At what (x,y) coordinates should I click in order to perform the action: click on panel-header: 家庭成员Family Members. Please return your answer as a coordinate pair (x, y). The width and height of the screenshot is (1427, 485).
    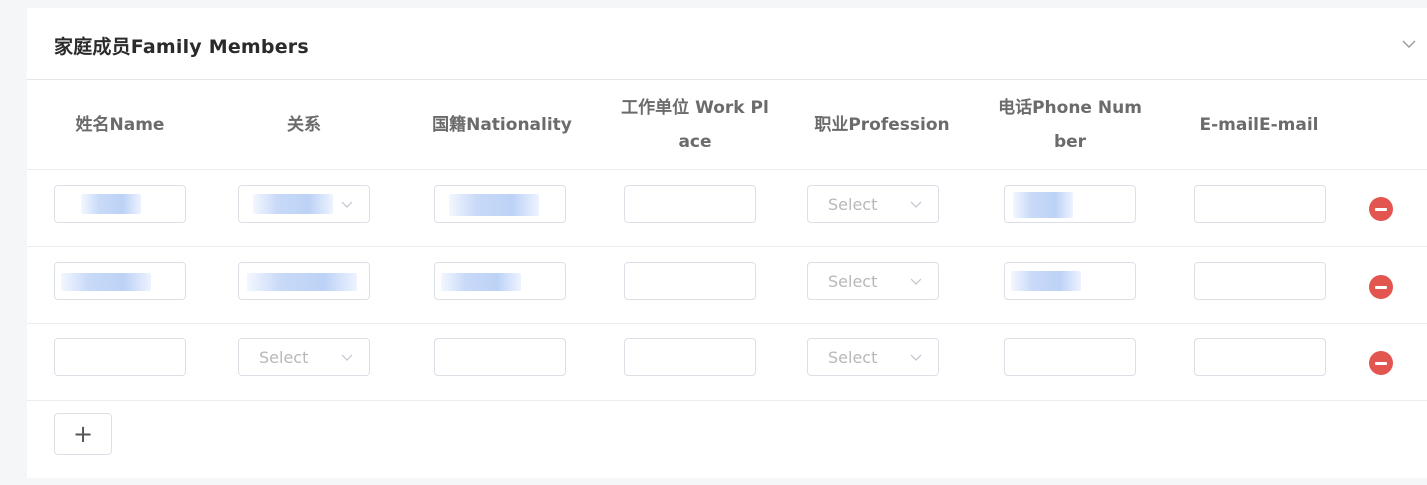
    Looking at the image, I should click on (727, 44).